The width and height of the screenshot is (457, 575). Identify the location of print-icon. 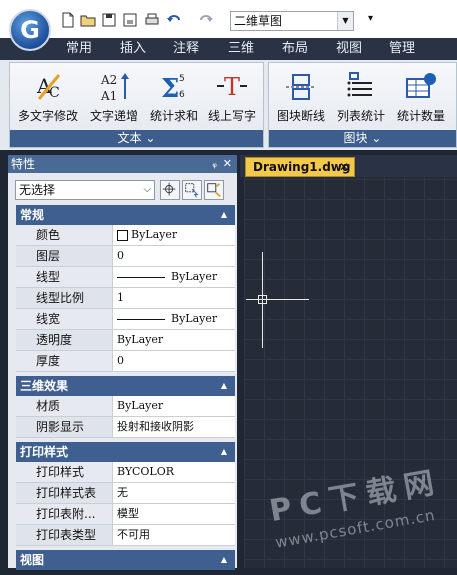
(152, 20).